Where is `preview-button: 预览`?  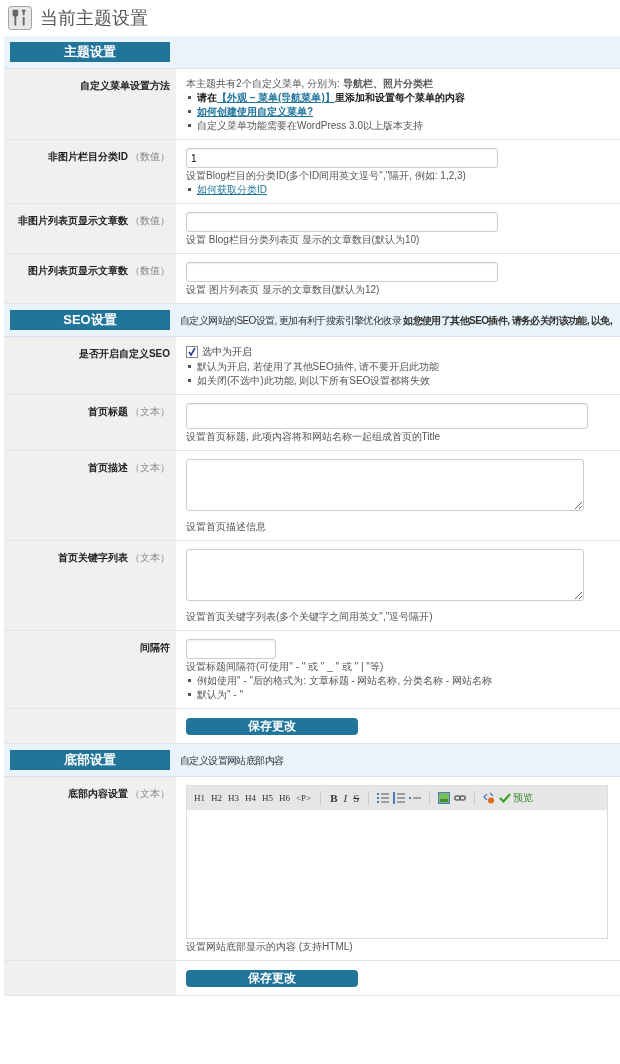
preview-button: 预览 is located at coordinates (516, 798).